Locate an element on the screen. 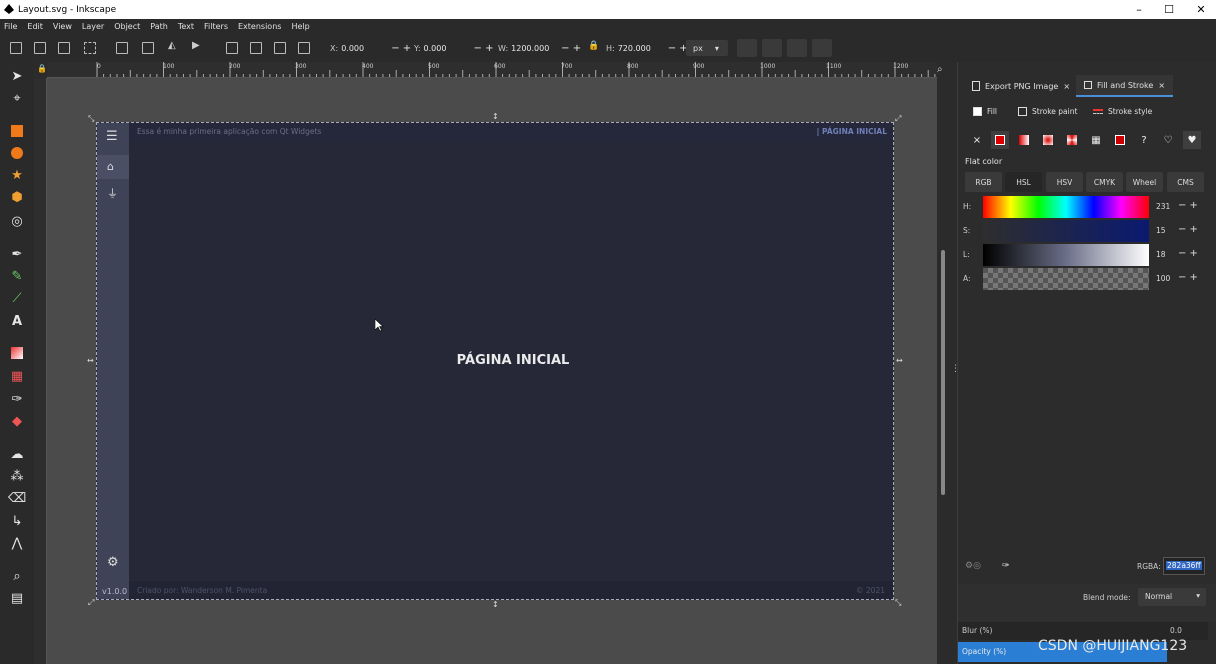  close-button: ✕ is located at coordinates (1201, 9).